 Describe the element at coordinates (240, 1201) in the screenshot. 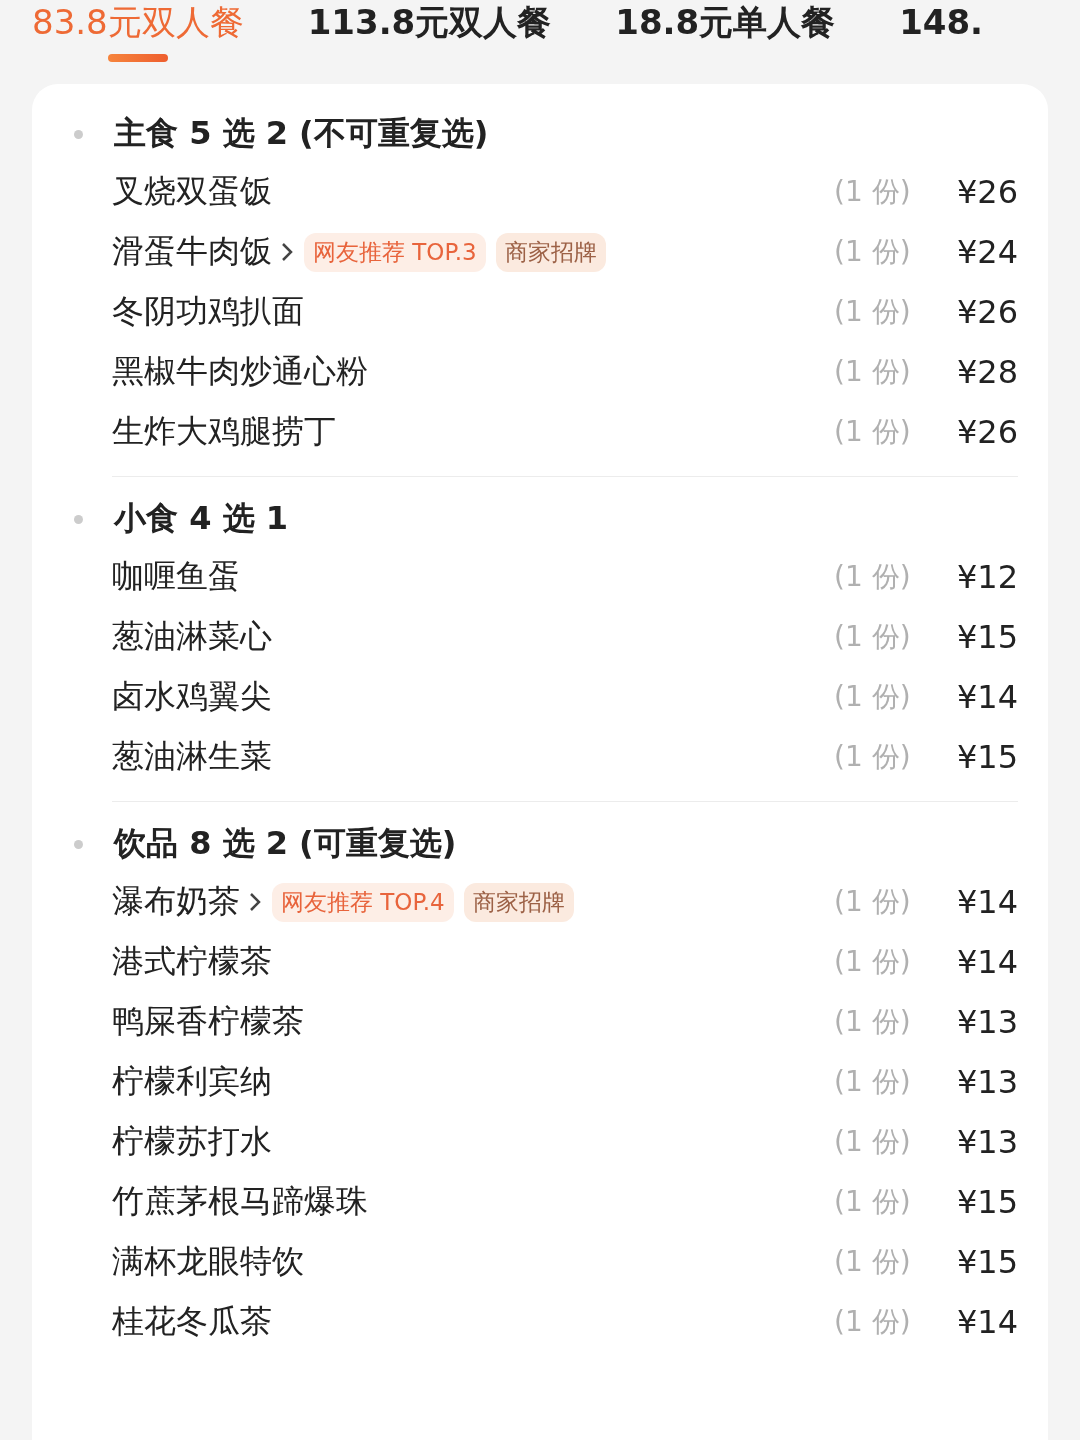

I see `dish-name: 竹蔗茅根马蹄爆珠` at that location.